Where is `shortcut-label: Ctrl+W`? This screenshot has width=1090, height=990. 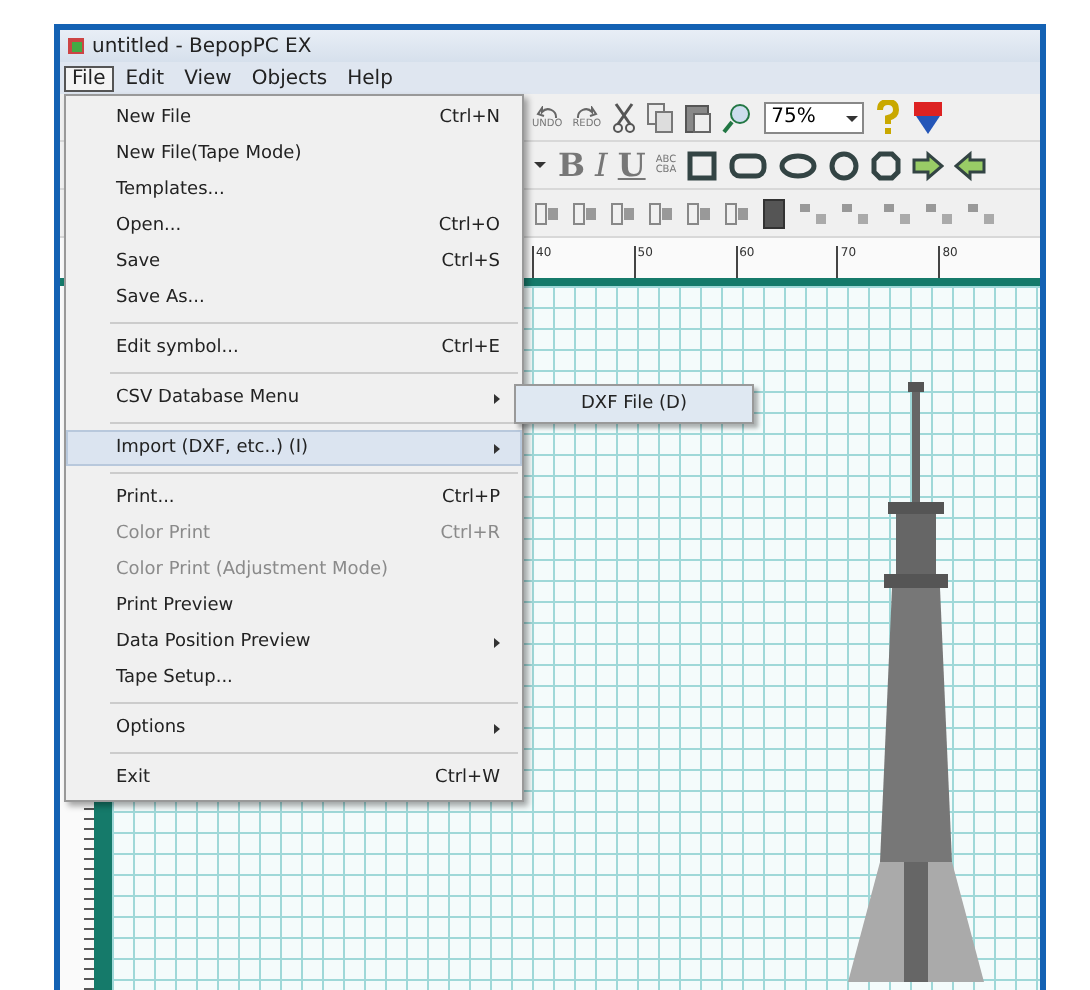 shortcut-label: Ctrl+W is located at coordinates (467, 778).